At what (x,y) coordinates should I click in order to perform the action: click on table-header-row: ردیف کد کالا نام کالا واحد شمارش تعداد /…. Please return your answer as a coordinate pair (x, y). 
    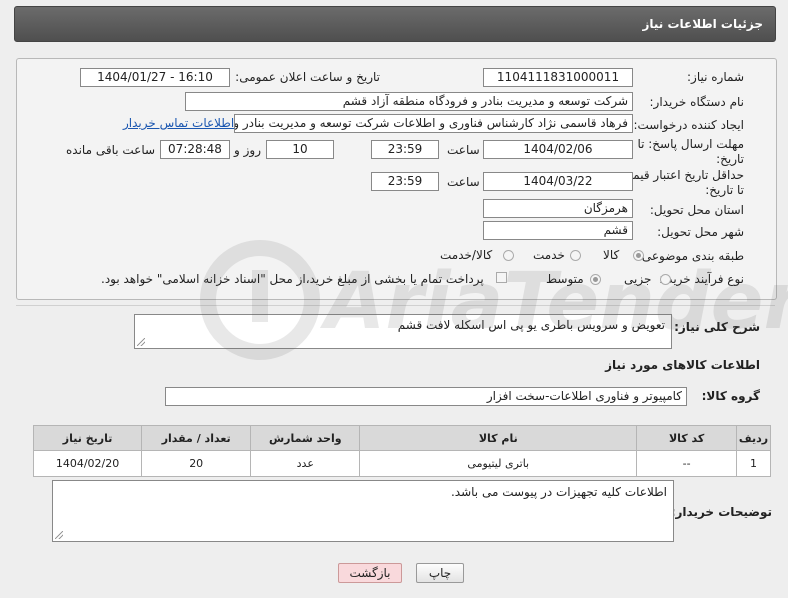
    Looking at the image, I should click on (401, 438).